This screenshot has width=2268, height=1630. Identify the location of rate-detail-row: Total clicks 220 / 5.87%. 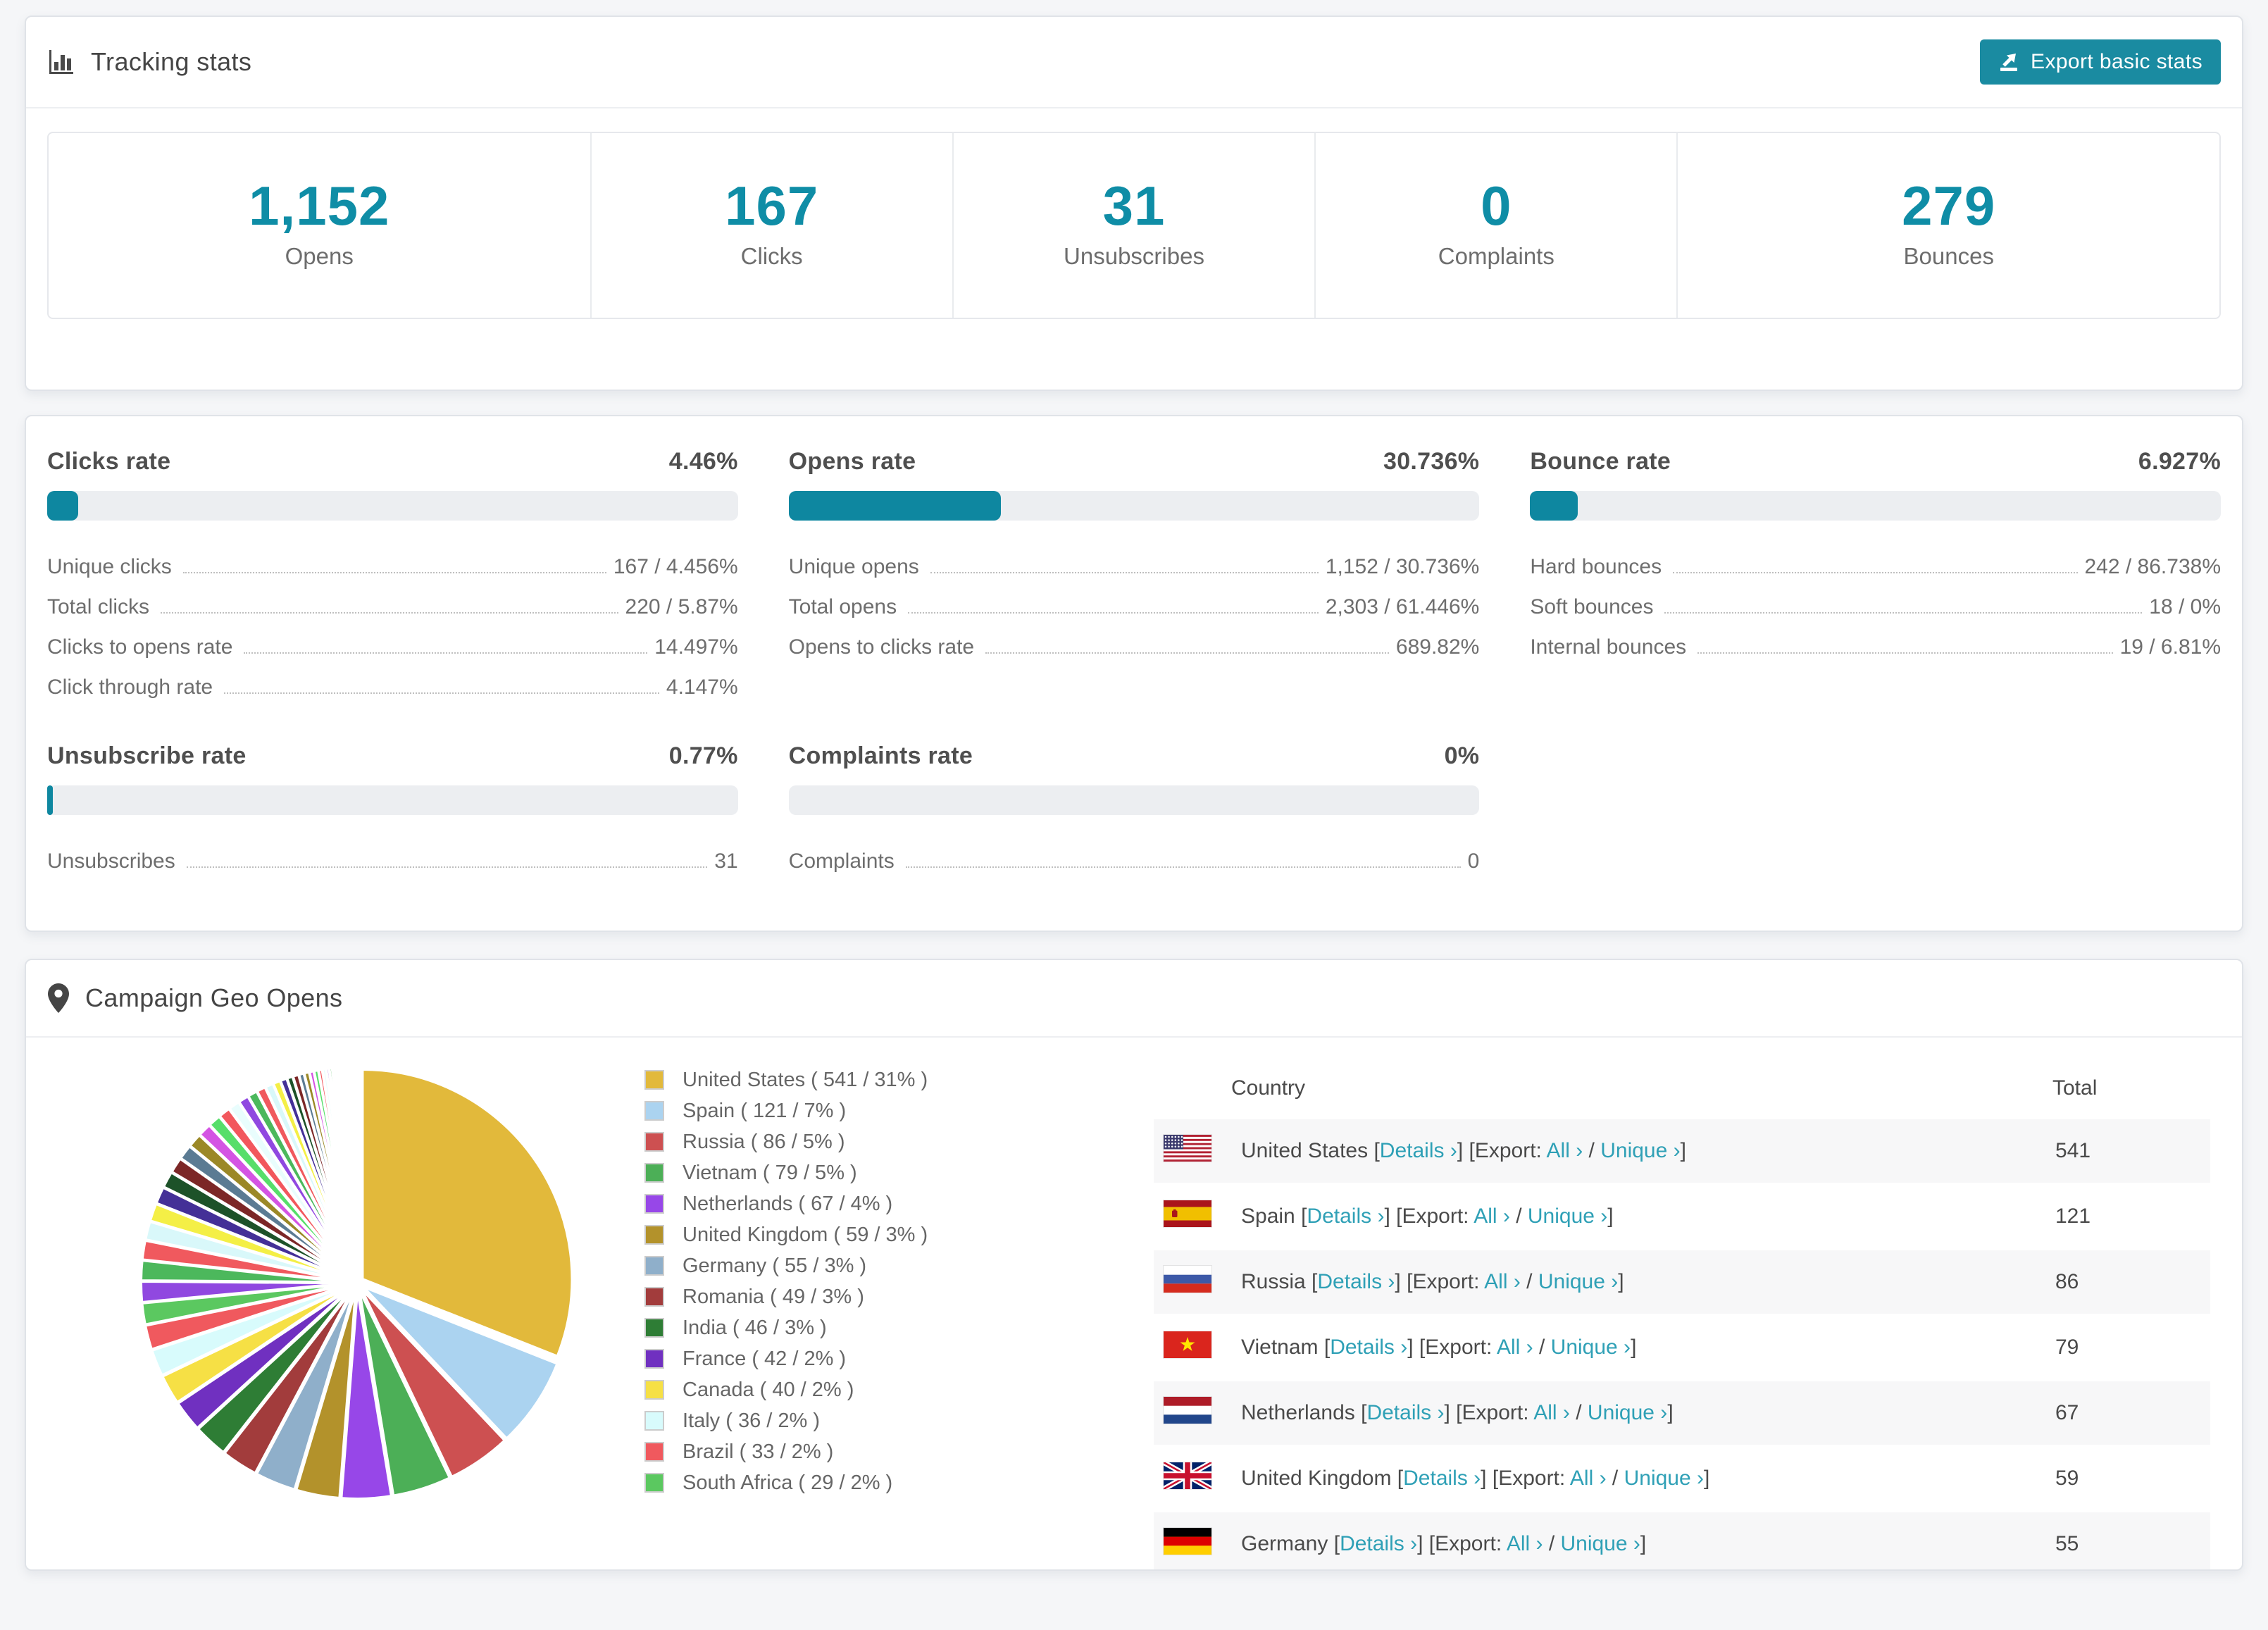
(393, 607).